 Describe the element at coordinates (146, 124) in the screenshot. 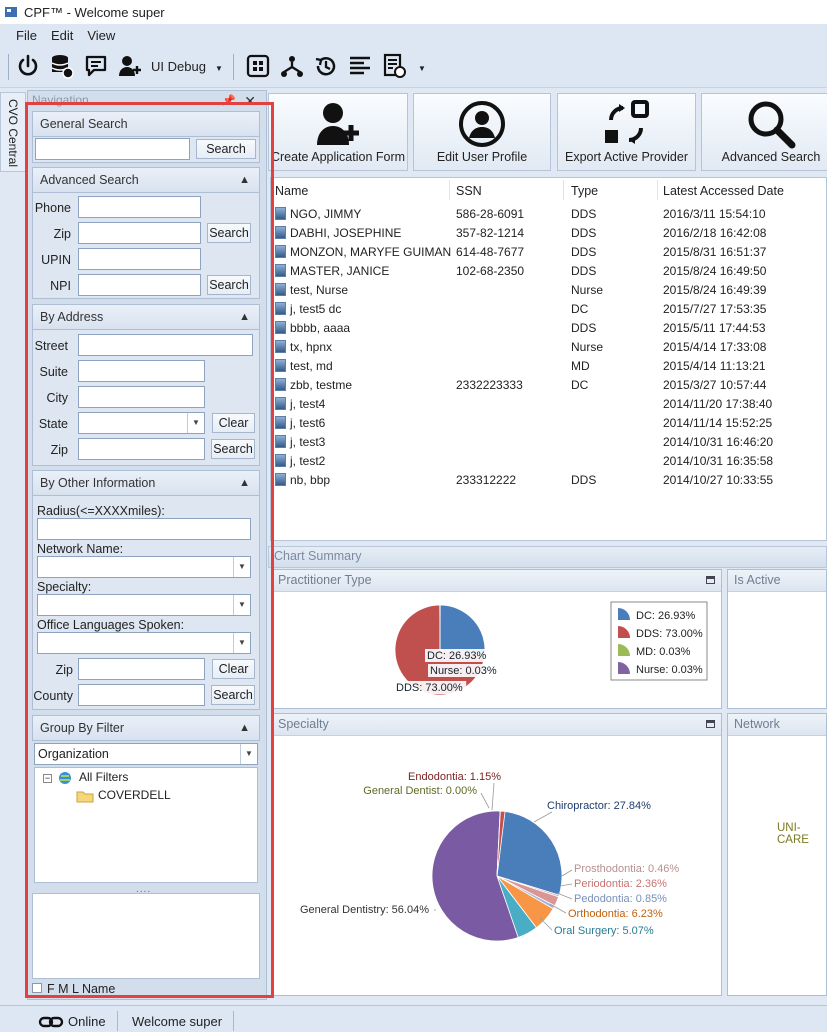

I see `general-search-header: General Search` at that location.